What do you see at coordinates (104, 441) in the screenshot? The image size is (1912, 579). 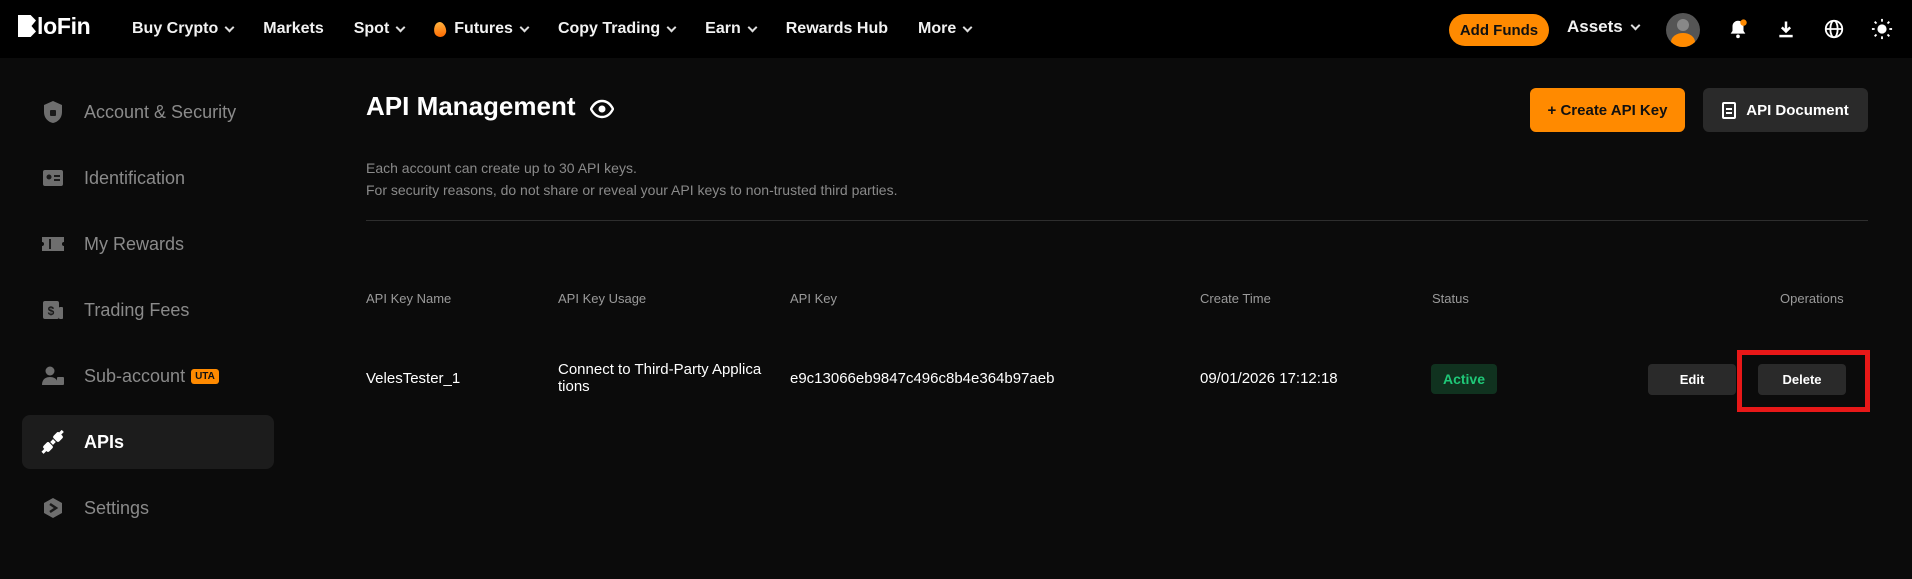 I see `sidebar-item-label: APIs` at bounding box center [104, 441].